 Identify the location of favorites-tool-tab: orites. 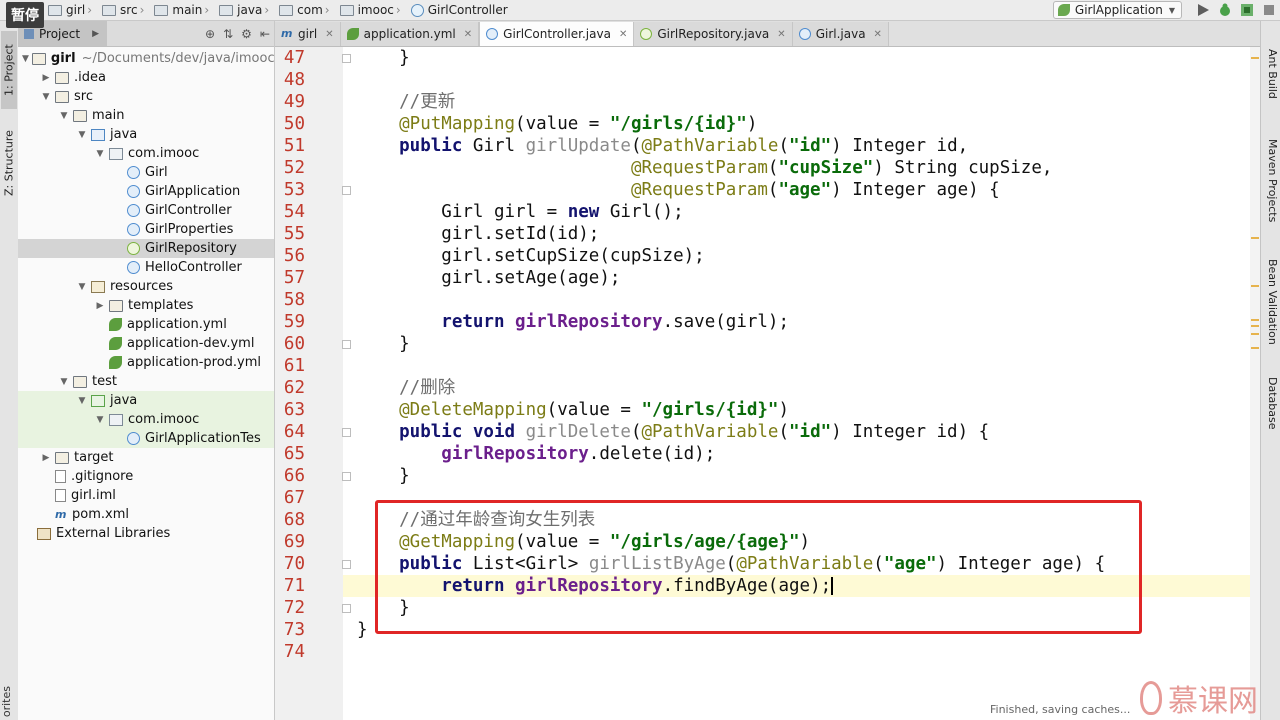
(8, 701).